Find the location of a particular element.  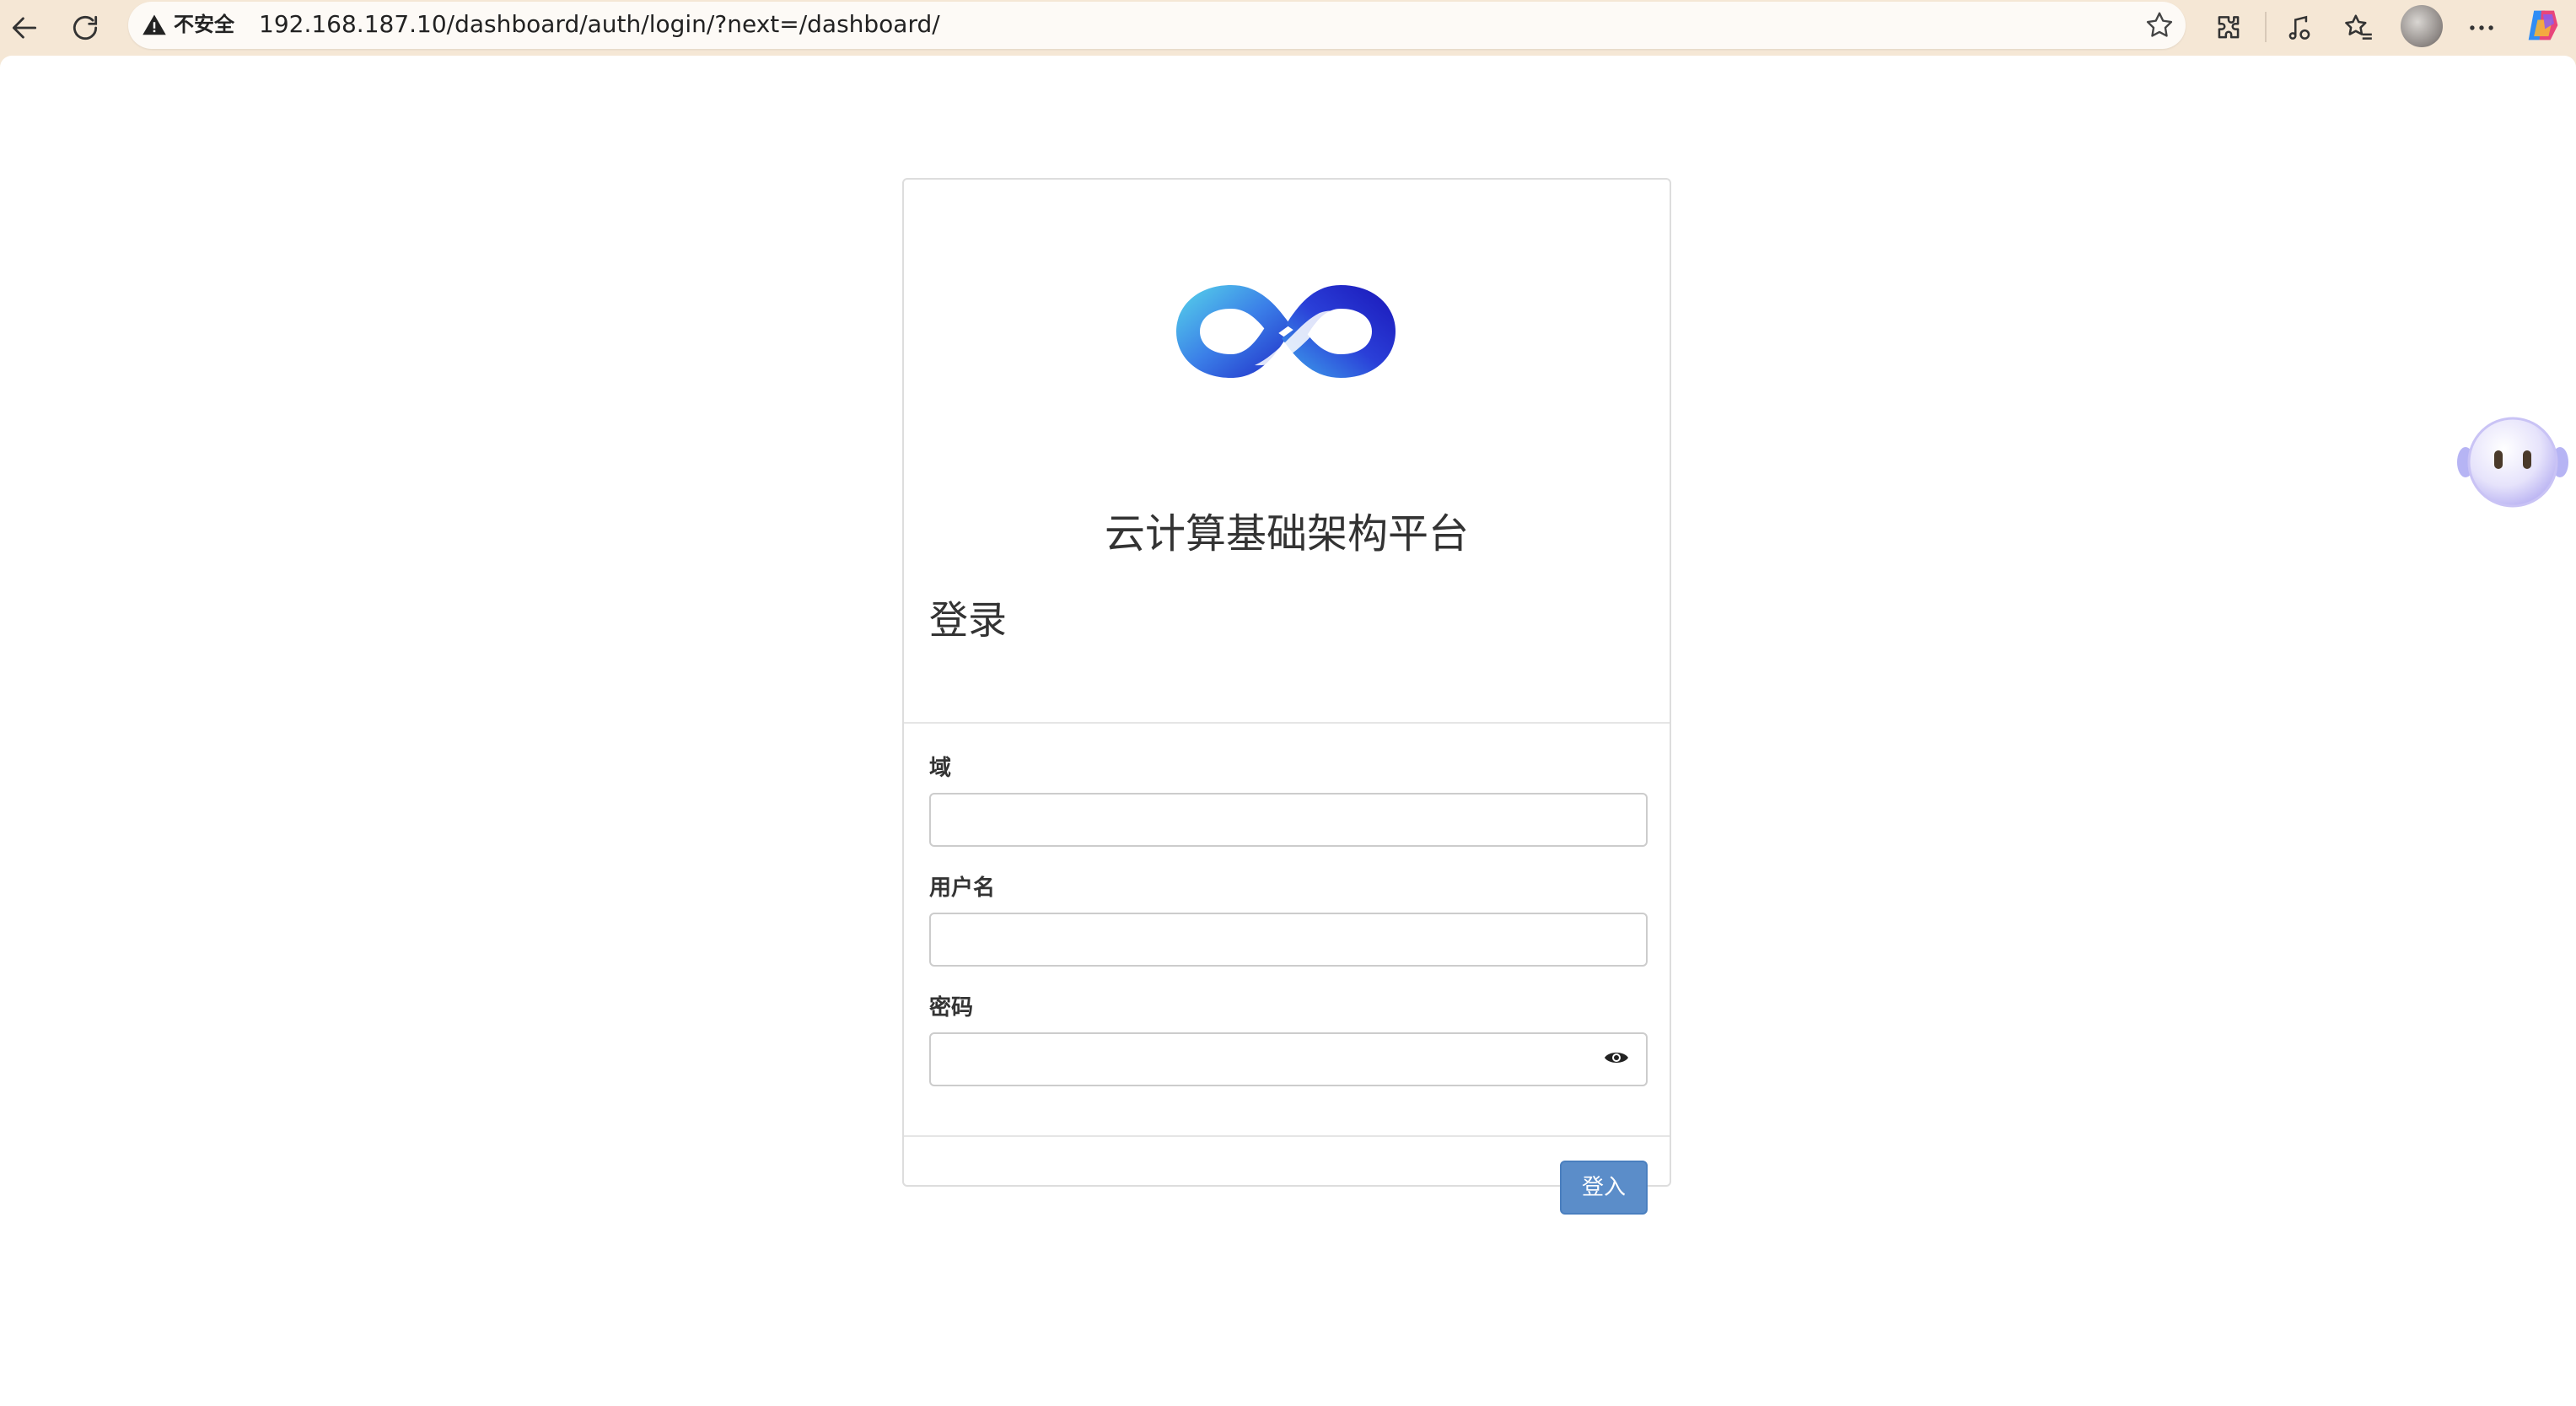

footer-divider is located at coordinates (1287, 1136).